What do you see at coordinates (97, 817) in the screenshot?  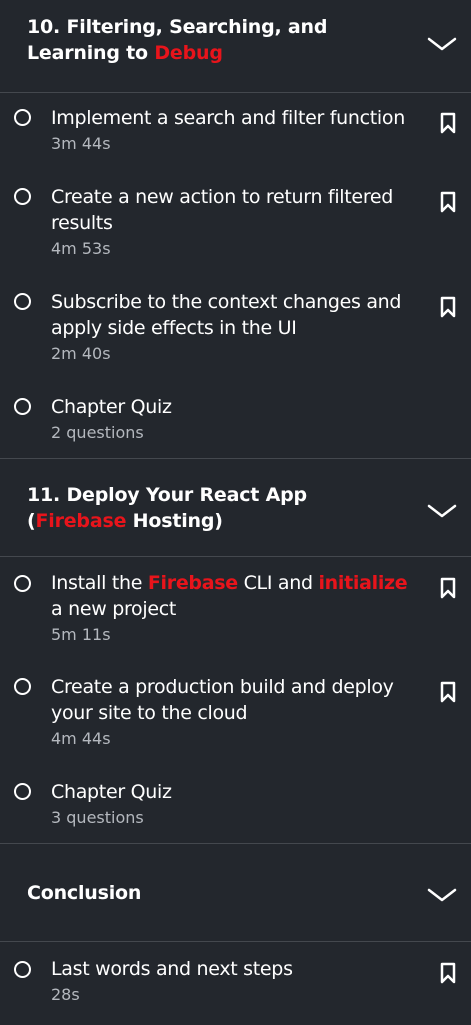 I see `quiz-question-count: 3 questions` at bounding box center [97, 817].